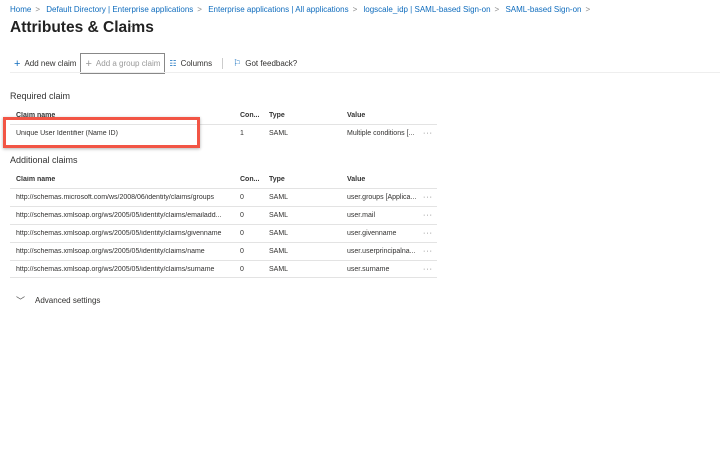 This screenshot has width=720, height=458. I want to click on breadcrumb-saml-sign-on: SAML-based Sign-on, so click(543, 9).